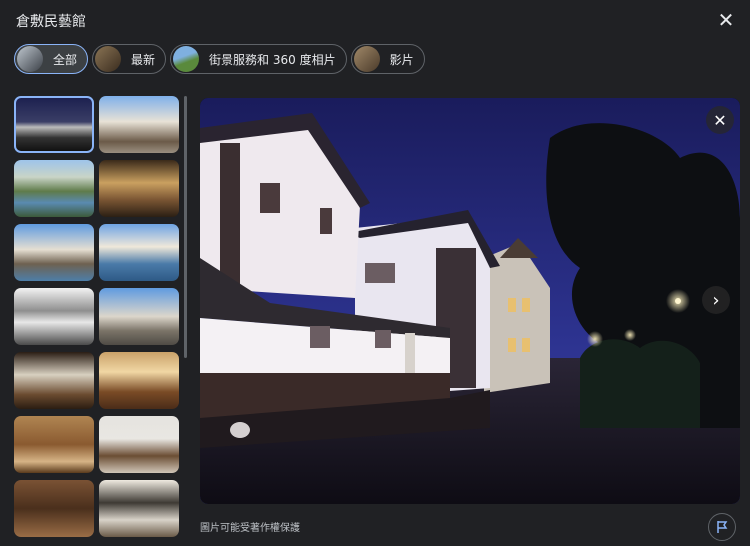 The height and width of the screenshot is (546, 750). Describe the element at coordinates (54, 124) in the screenshot. I see `photo-thumbnail-selected` at that location.